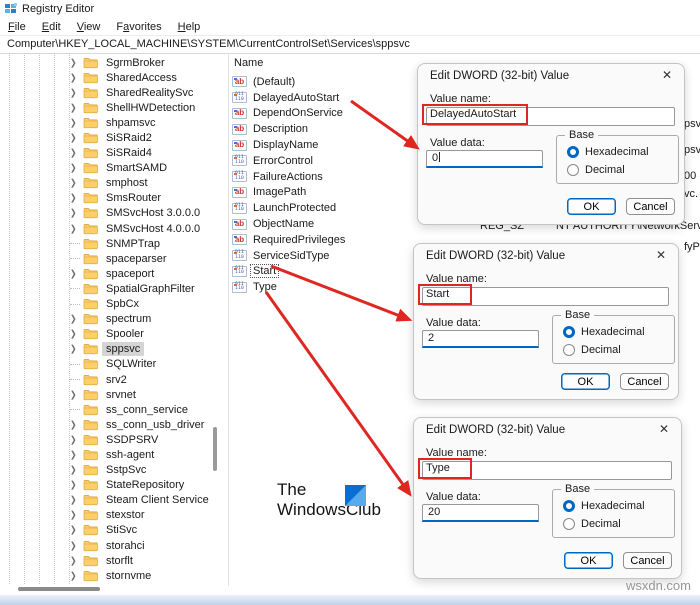 This screenshot has height=605, width=700. What do you see at coordinates (106, 349) in the screenshot?
I see `tree-item-sppsvc: ❯ sppsvc` at bounding box center [106, 349].